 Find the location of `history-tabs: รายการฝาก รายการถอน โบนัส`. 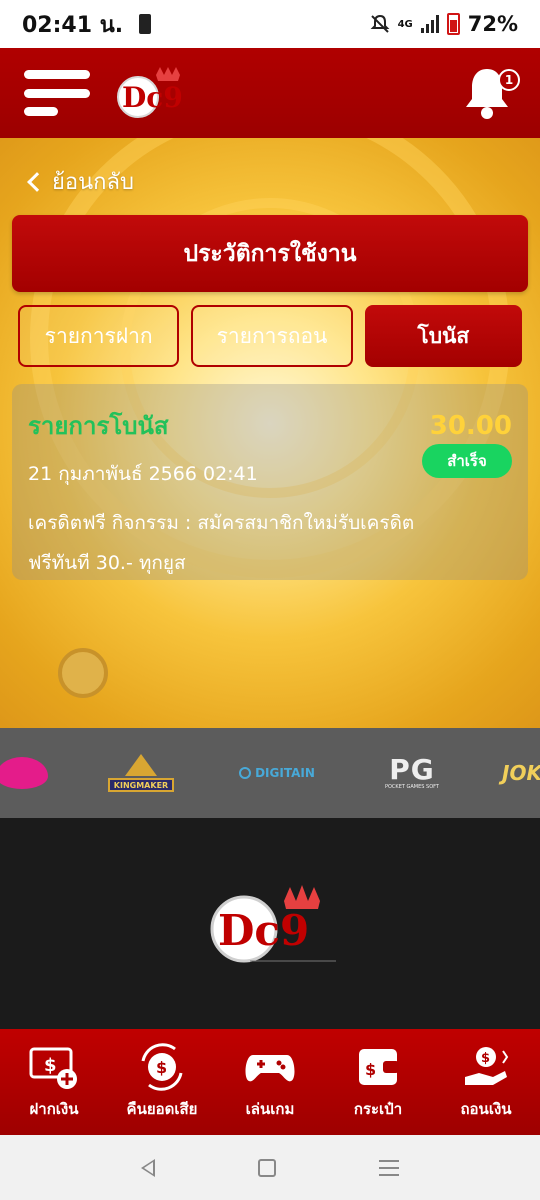

history-tabs: รายการฝาก รายการถอน โบนัส is located at coordinates (270, 336).